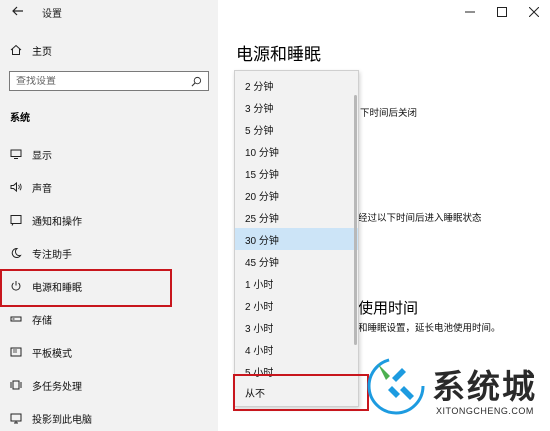 Image resolution: width=550 pixels, height=431 pixels. Describe the element at coordinates (296, 129) in the screenshot. I see `dropdown-option: 5 分钟` at that location.